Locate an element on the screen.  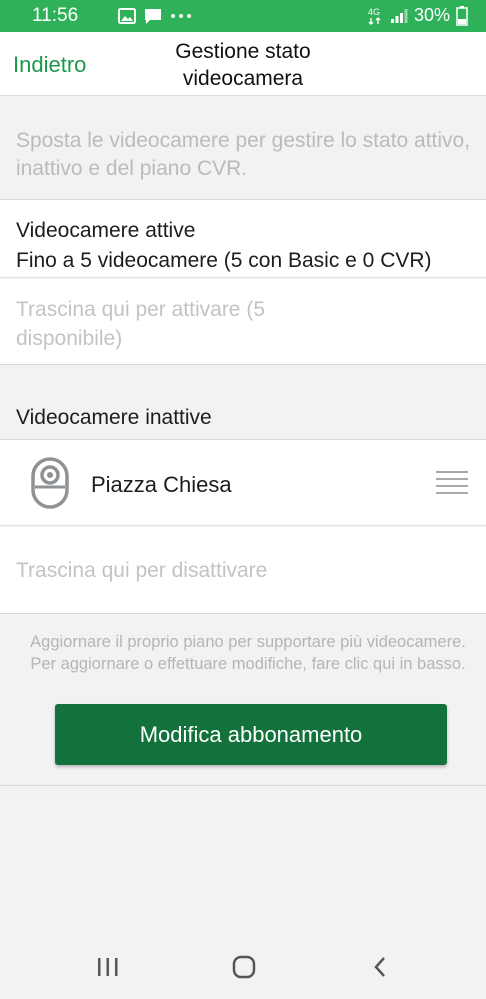
signal-icon is located at coordinates (399, 15).